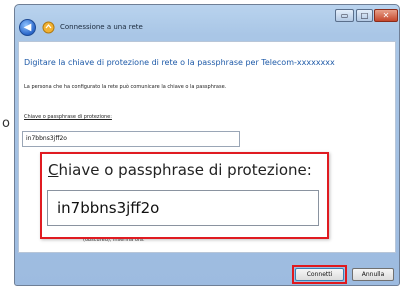 Image resolution: width=406 pixels, height=291 pixels. Describe the element at coordinates (207, 23) in the screenshot. I see `title-bar: ◀ Connessione a una rete ▭ □ ✕` at that location.